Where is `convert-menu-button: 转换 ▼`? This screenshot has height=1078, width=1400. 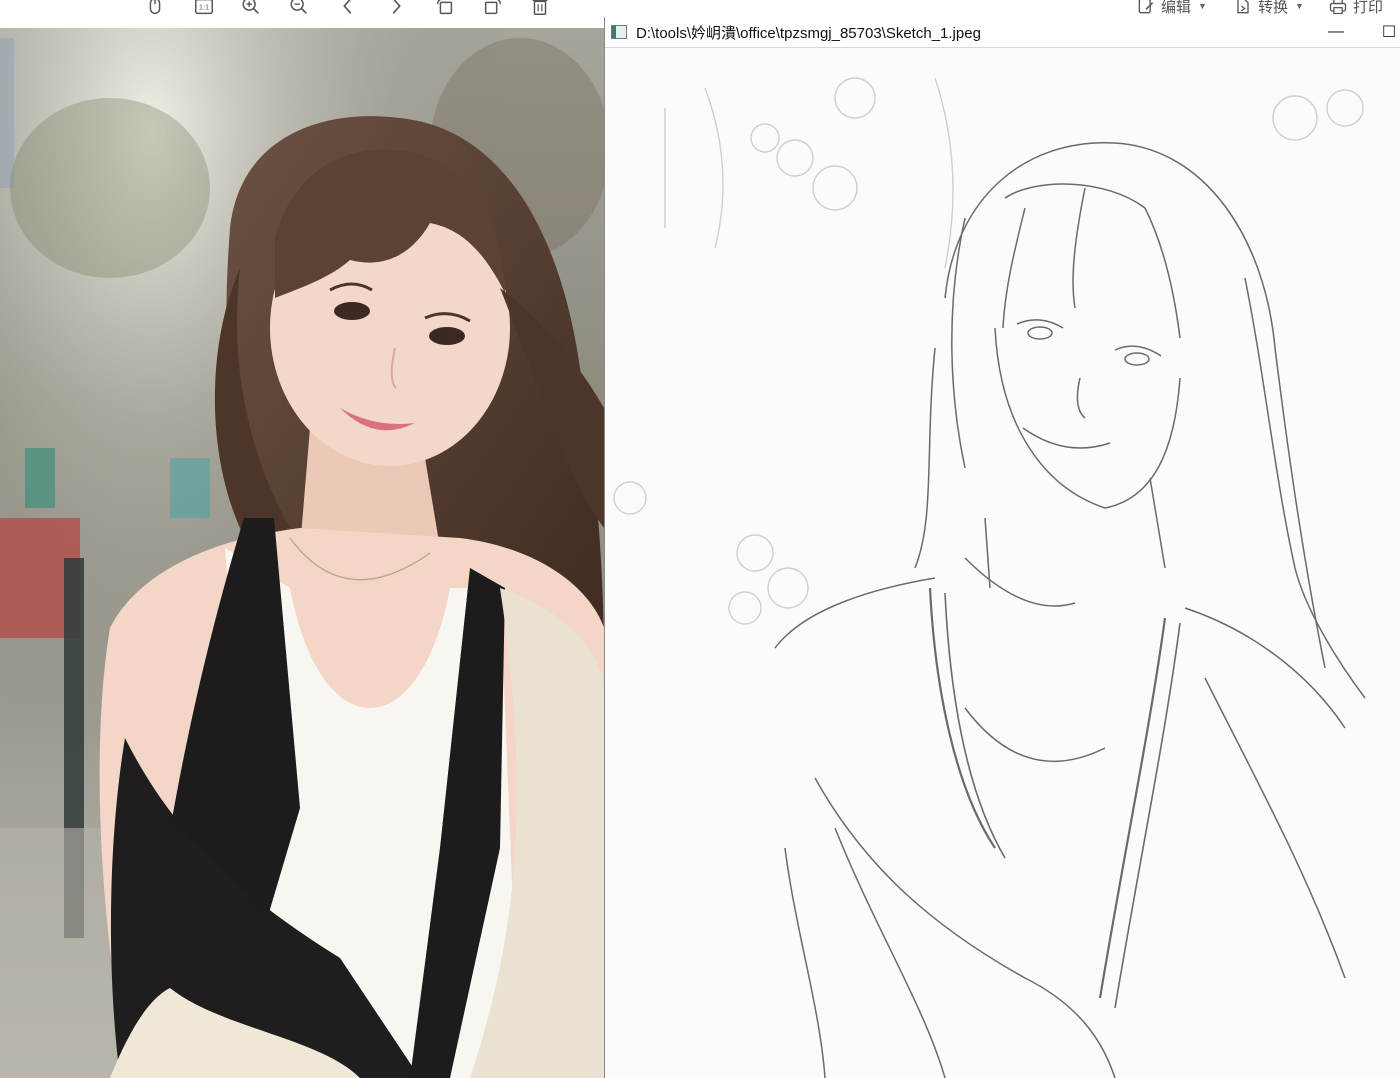 convert-menu-button: 转换 ▼ is located at coordinates (1268, 8).